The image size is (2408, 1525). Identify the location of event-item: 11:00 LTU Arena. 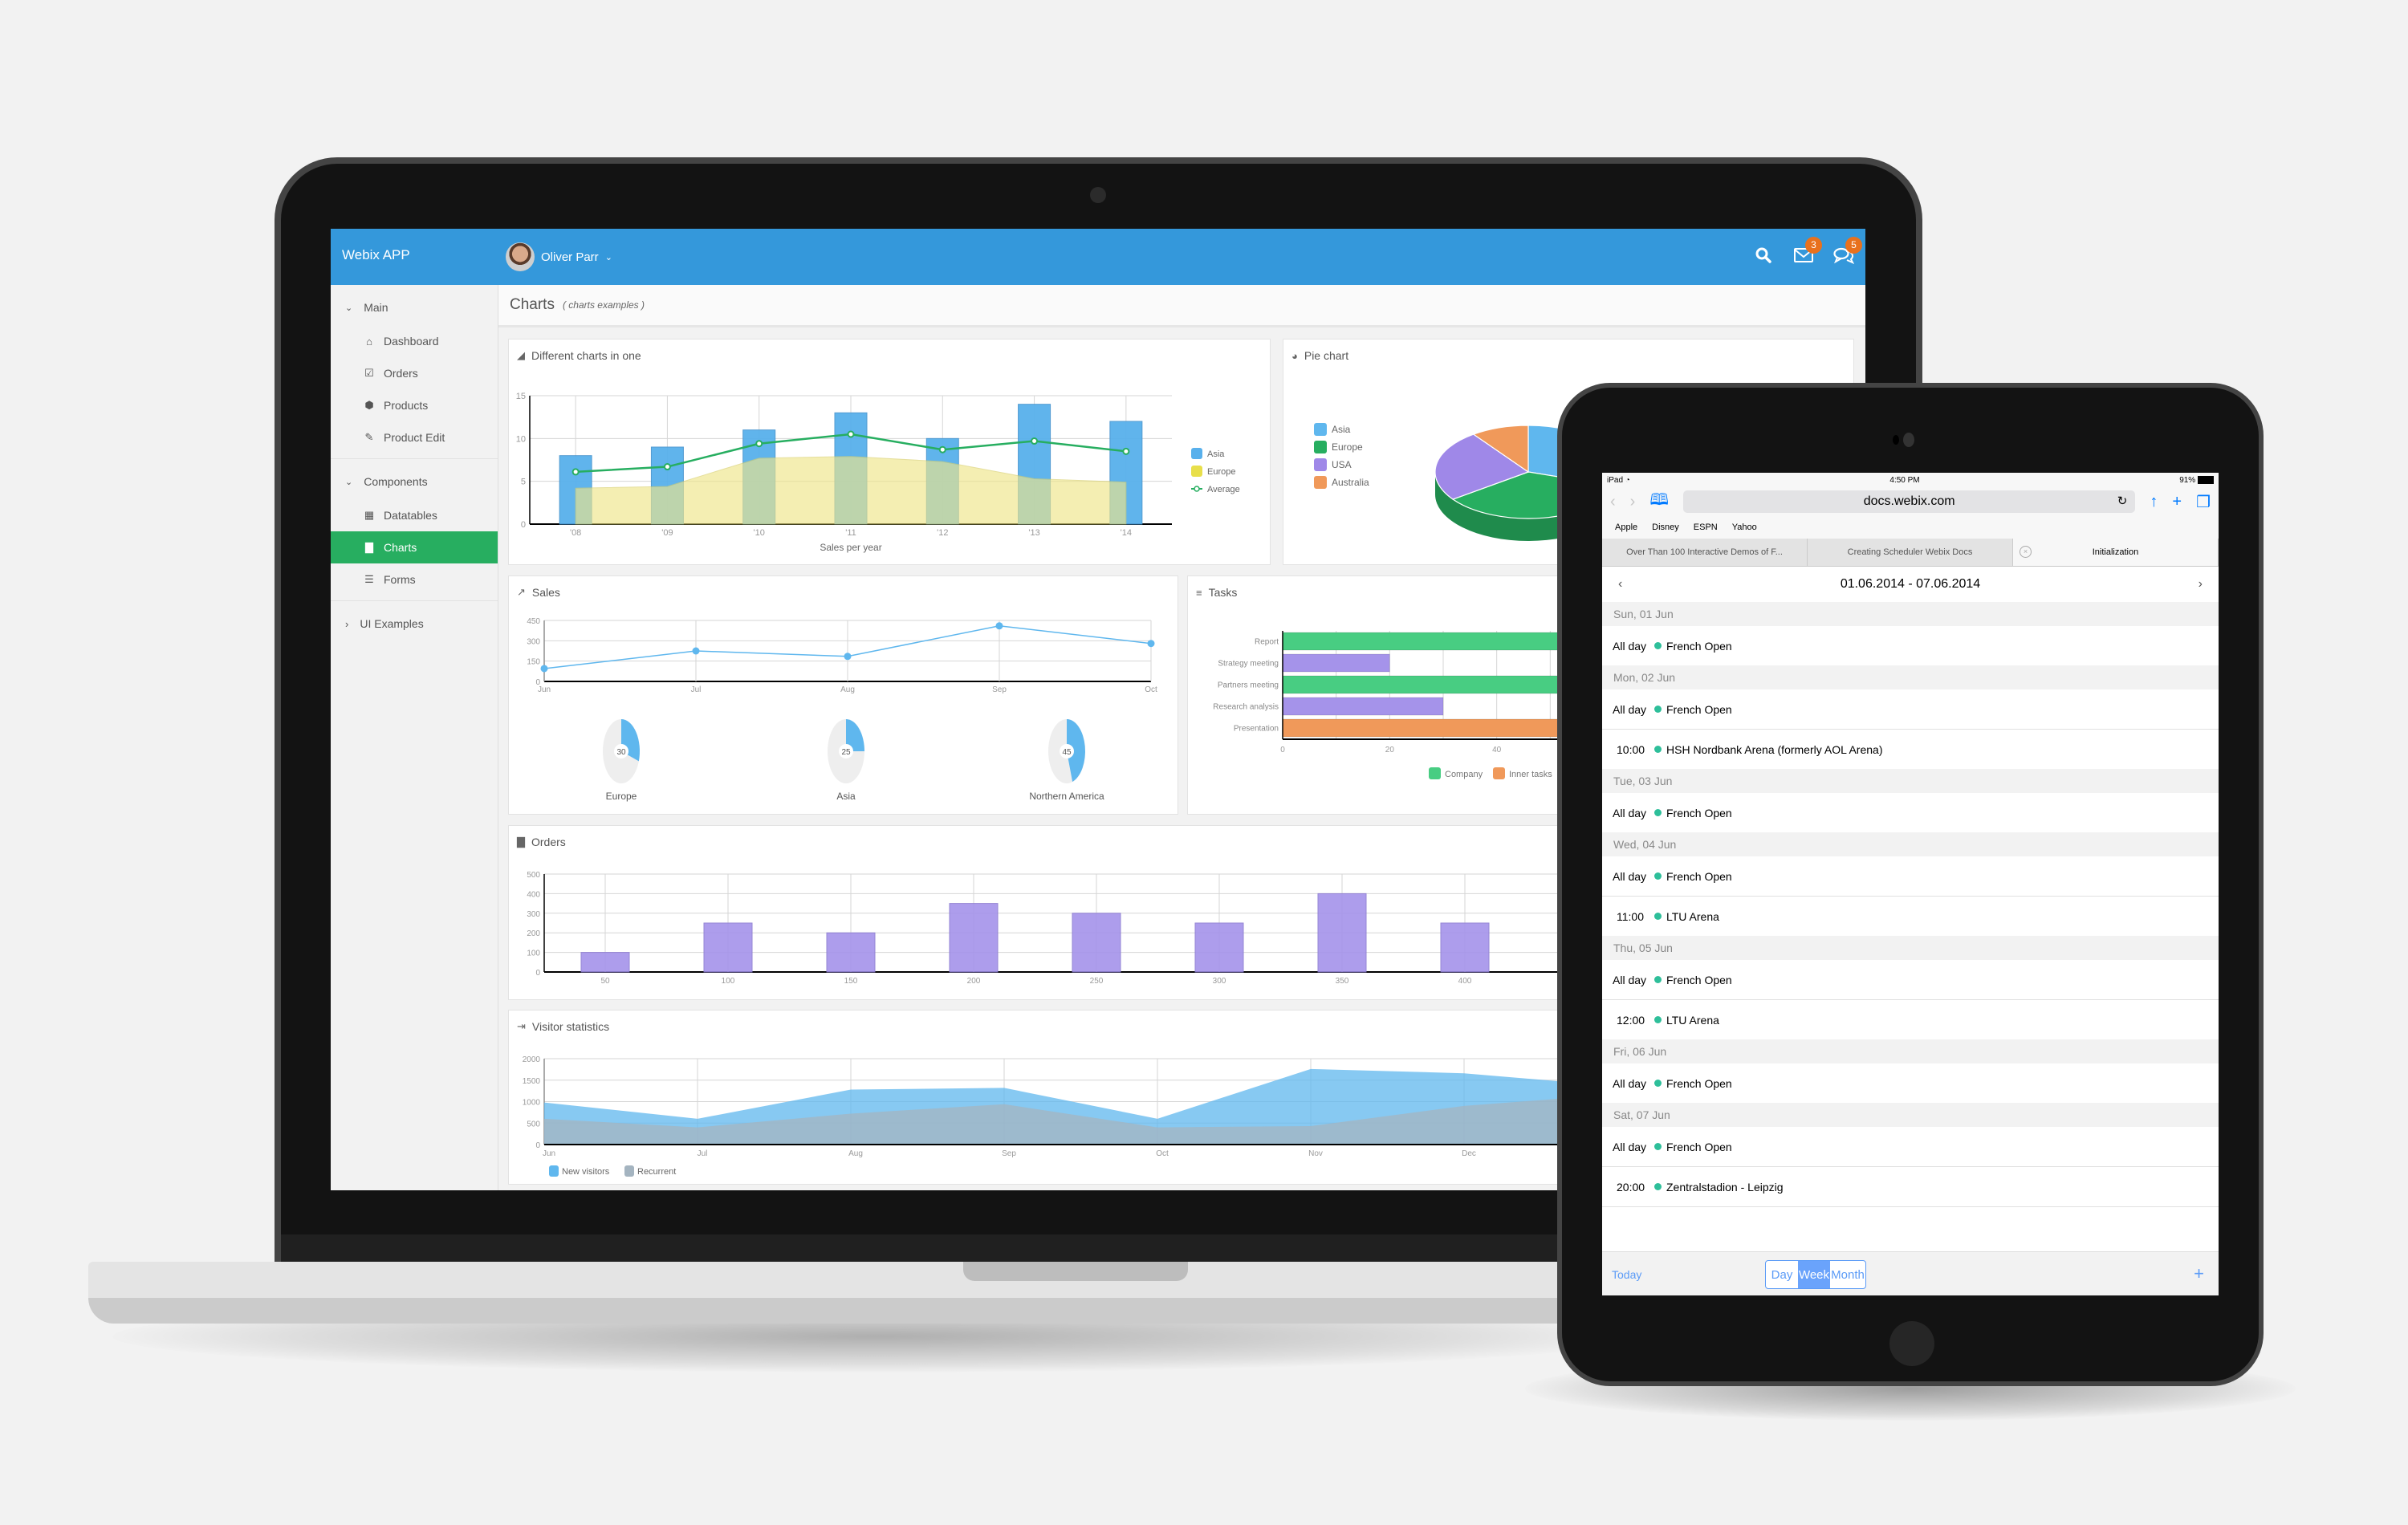
(1911, 916).